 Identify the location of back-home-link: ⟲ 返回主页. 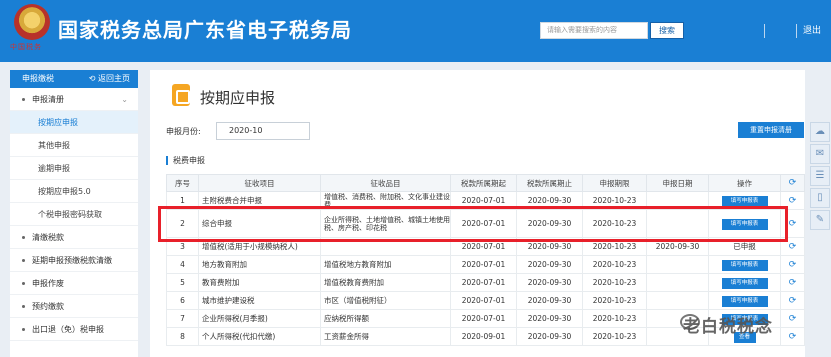
(109, 79).